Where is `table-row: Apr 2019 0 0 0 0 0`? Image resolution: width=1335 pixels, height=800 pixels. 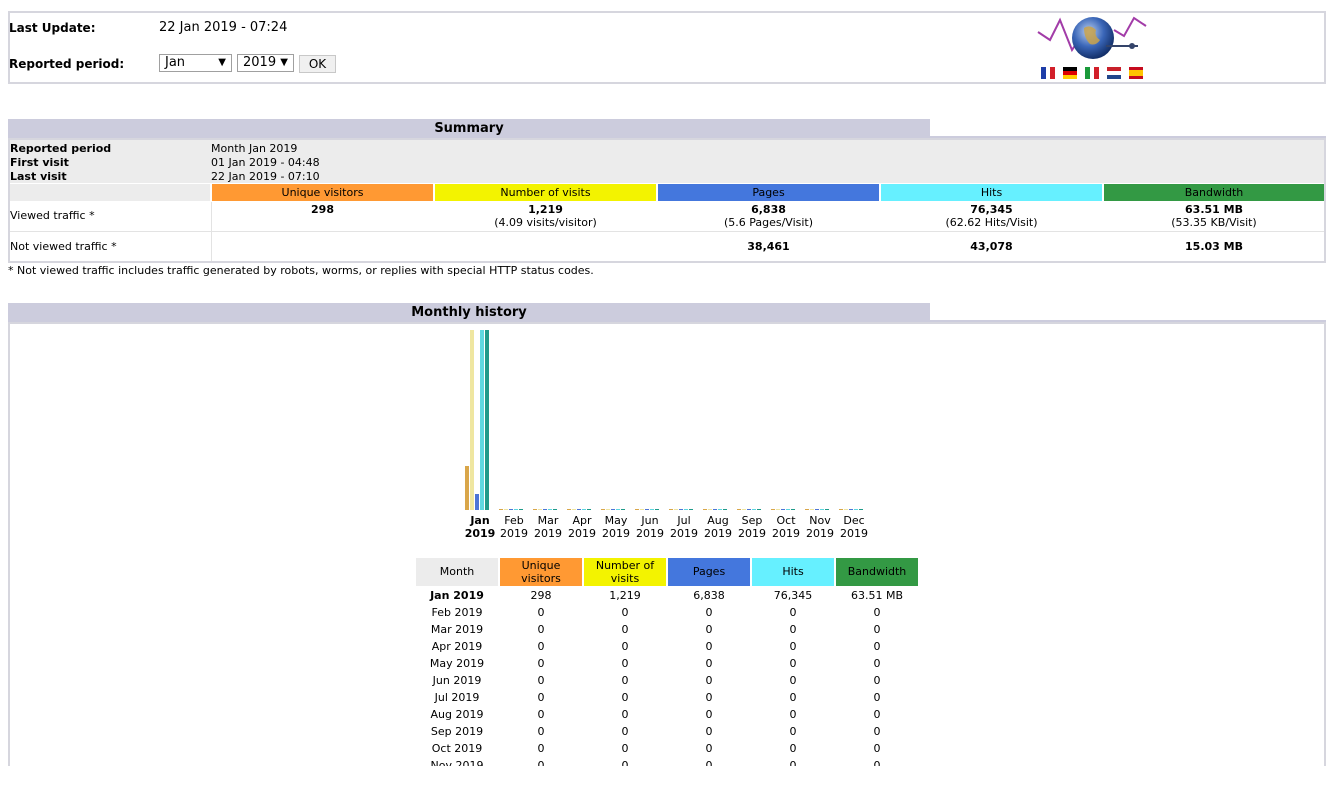 table-row: Apr 2019 0 0 0 0 0 is located at coordinates (667, 646).